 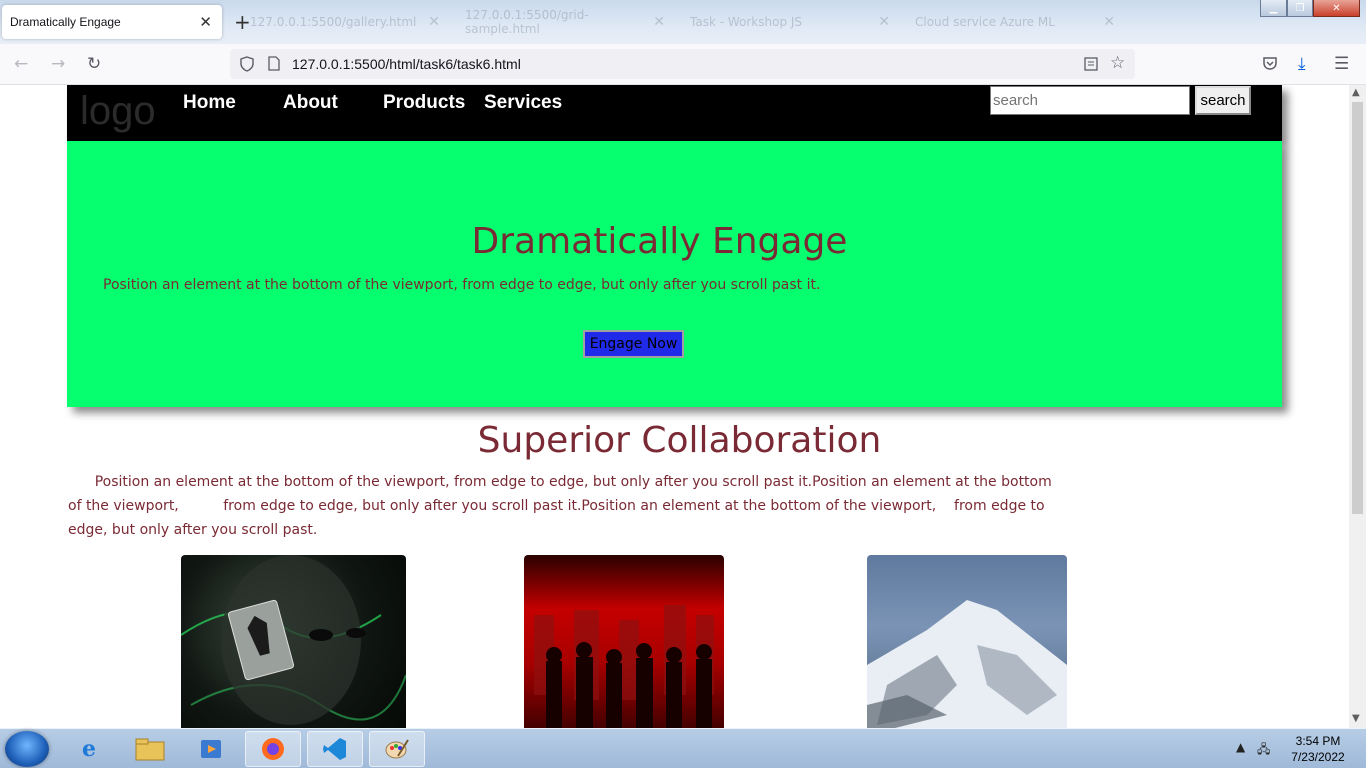 I want to click on section-title: Superior Collaboration, so click(x=679, y=440).